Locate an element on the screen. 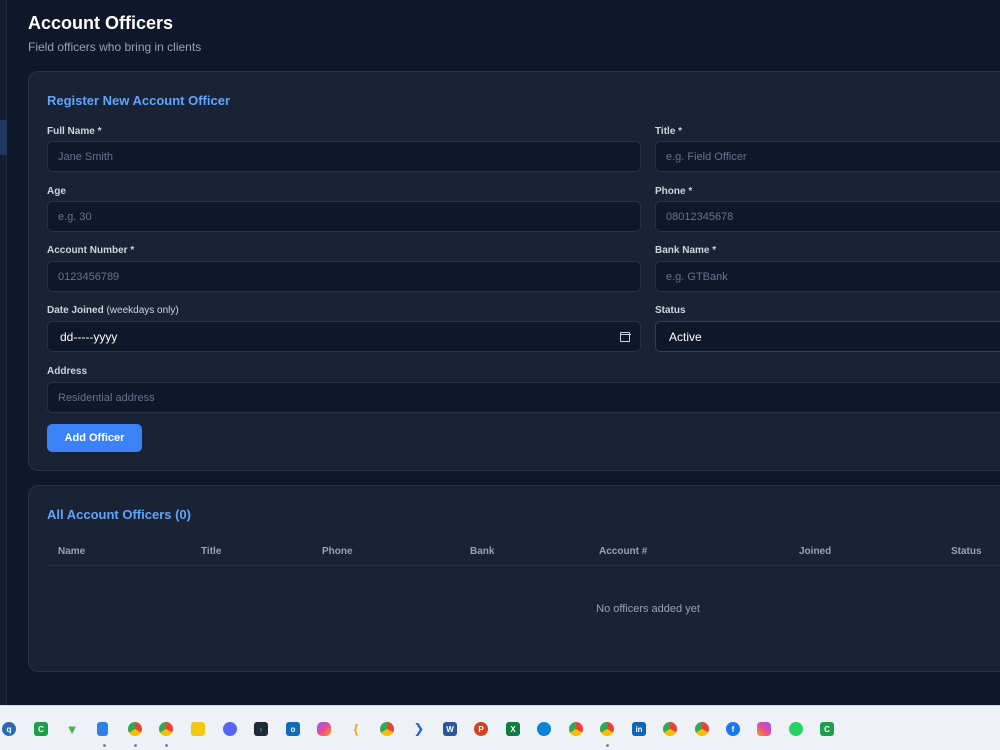  page-title: Account Officers is located at coordinates (101, 23).